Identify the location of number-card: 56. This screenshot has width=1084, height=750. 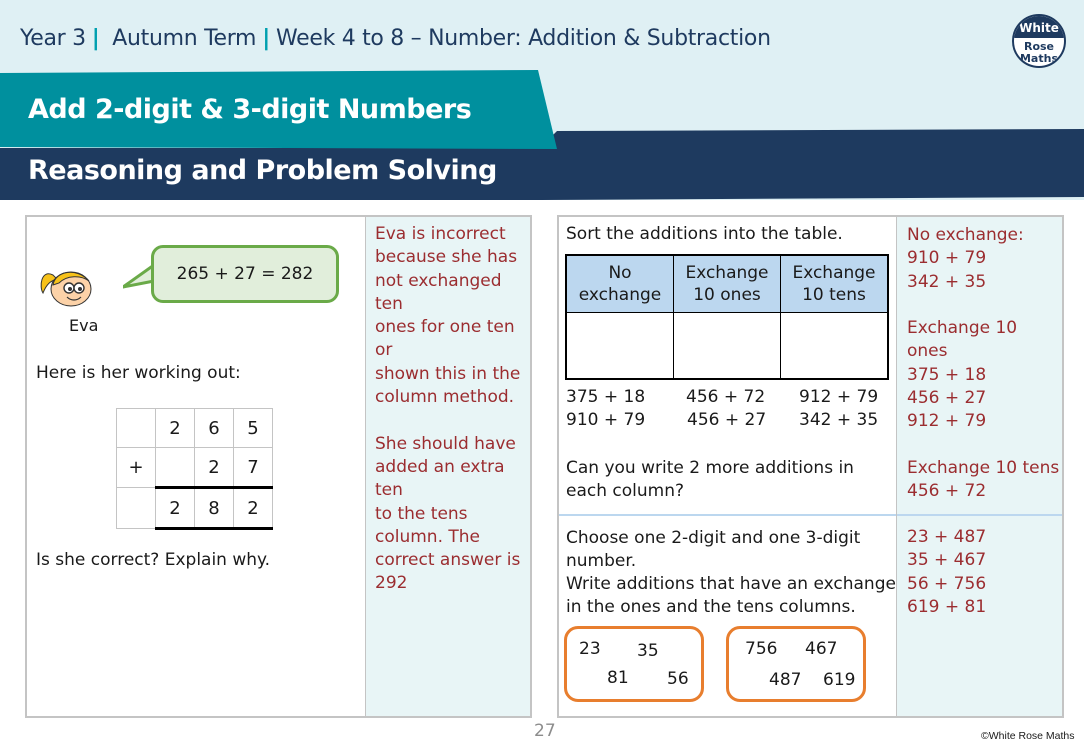
(678, 679).